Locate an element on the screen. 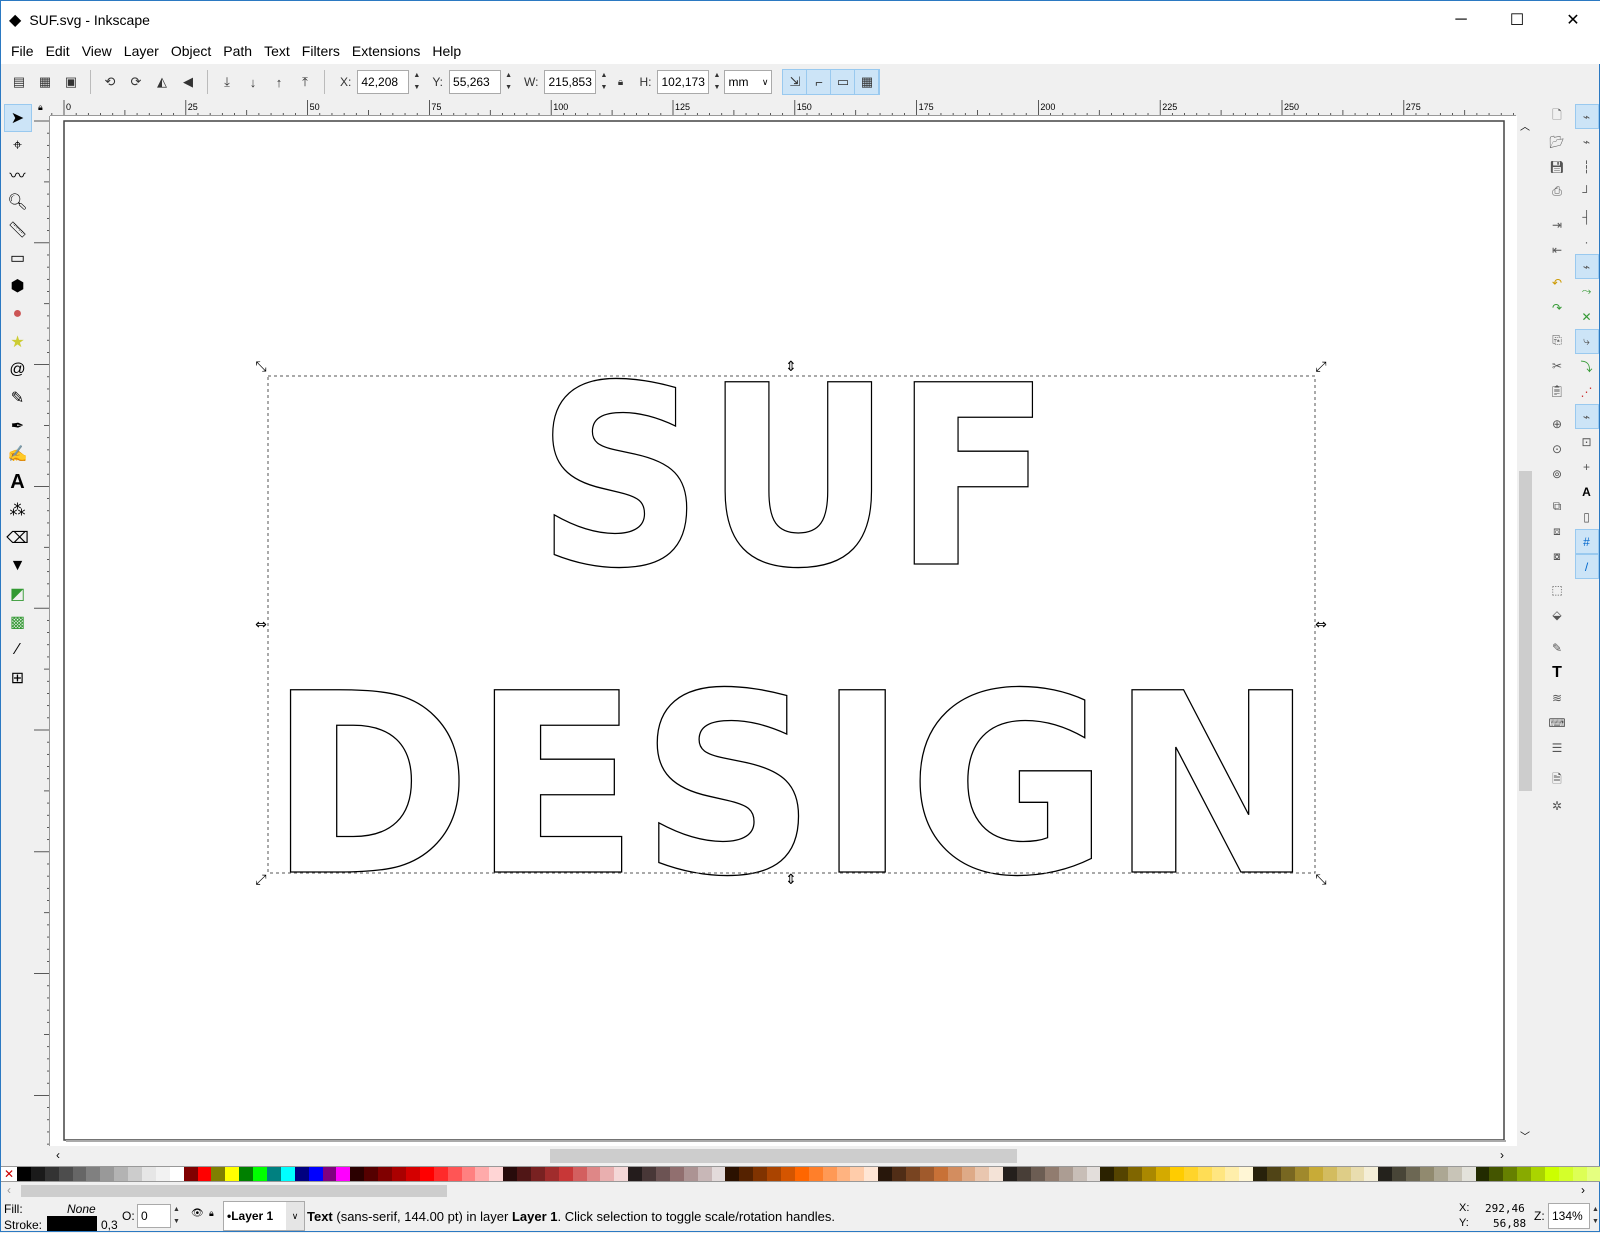 Image resolution: width=1600 pixels, height=1233 pixels. tweak-tool-icon: 〰 is located at coordinates (18, 174).